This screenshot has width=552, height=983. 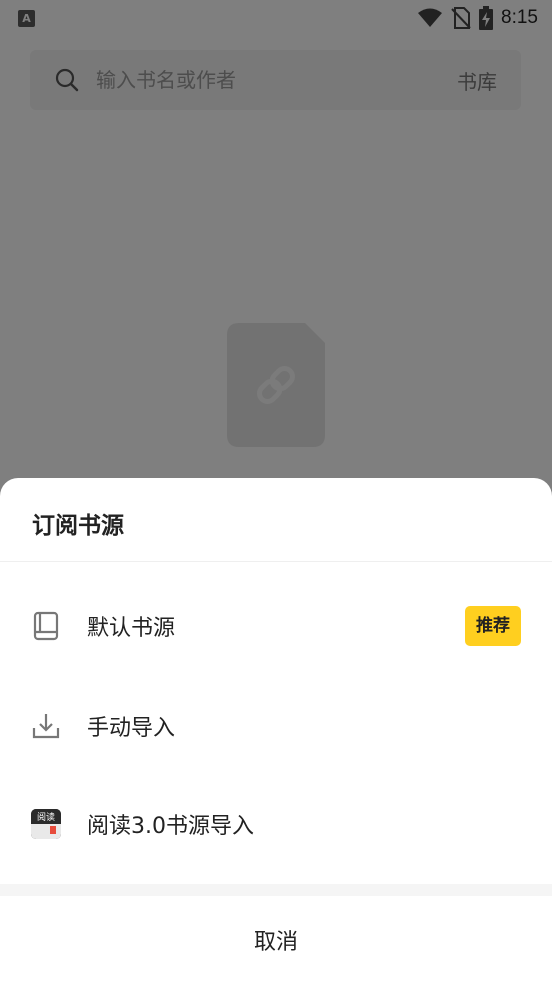 I want to click on book-icon, so click(x=46, y=626).